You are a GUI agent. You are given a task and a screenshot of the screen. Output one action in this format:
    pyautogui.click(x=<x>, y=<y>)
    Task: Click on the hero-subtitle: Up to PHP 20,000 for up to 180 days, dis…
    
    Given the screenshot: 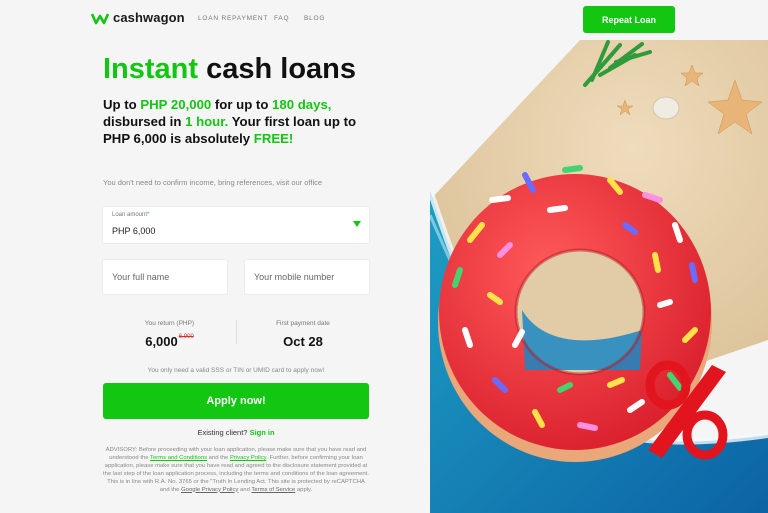 What is the action you would take?
    pyautogui.click(x=240, y=121)
    